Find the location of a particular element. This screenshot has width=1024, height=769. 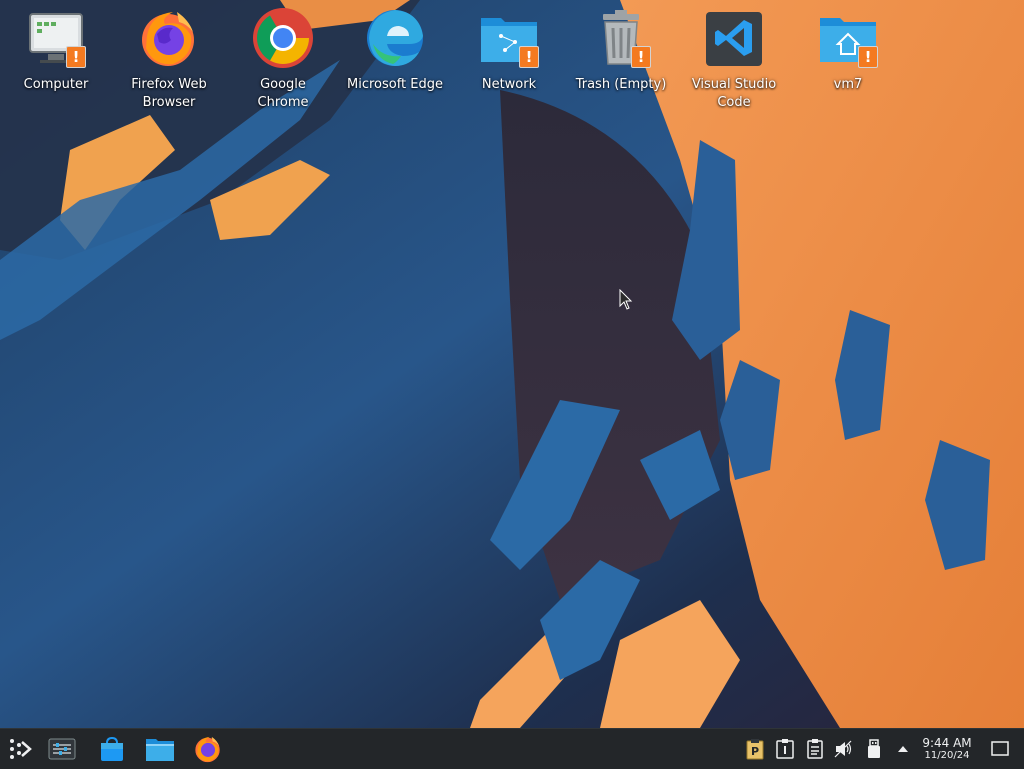

computer-icon: ! is located at coordinates (56, 38).